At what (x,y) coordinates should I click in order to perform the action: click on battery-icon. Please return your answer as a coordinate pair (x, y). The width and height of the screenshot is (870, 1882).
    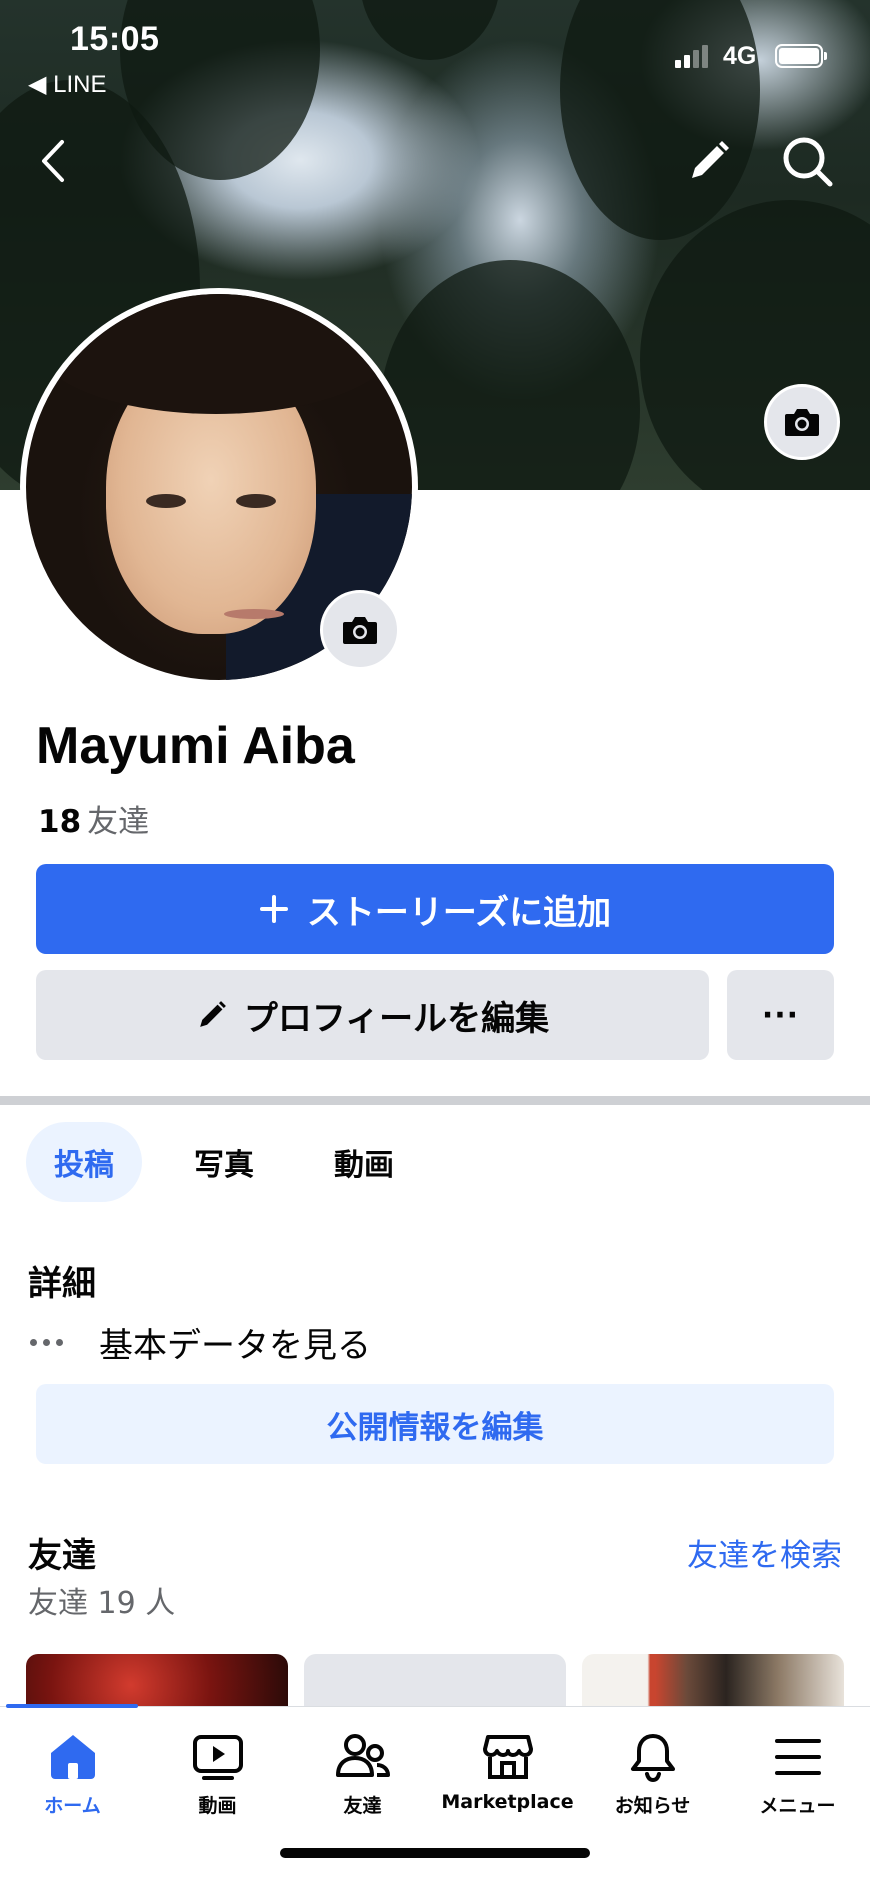
    Looking at the image, I should click on (801, 56).